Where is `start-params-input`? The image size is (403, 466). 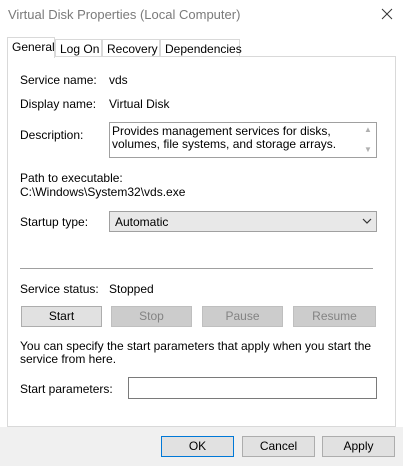 start-params-input is located at coordinates (252, 388).